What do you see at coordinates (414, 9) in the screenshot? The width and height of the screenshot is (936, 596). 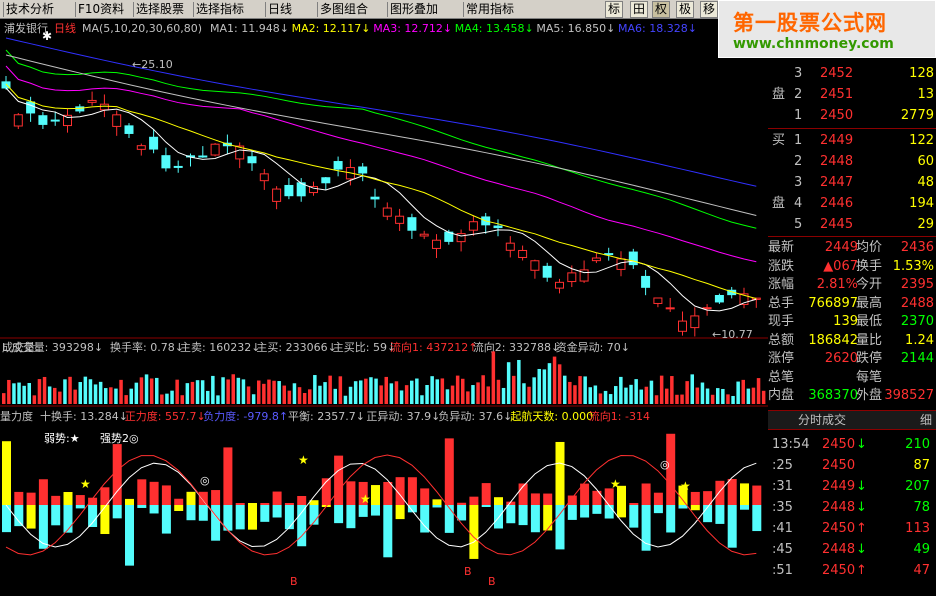 I see `toolbar-item-6: 图形叠加` at bounding box center [414, 9].